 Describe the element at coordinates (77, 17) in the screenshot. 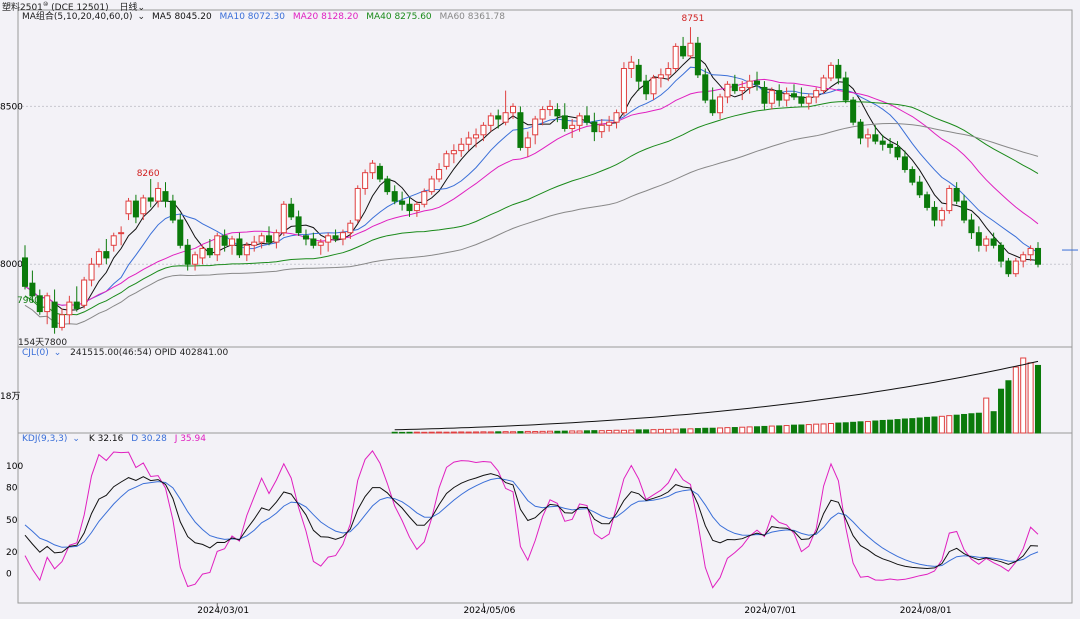

I see `ma-group-label: MA组合(5,10,20,40,60,0)` at that location.